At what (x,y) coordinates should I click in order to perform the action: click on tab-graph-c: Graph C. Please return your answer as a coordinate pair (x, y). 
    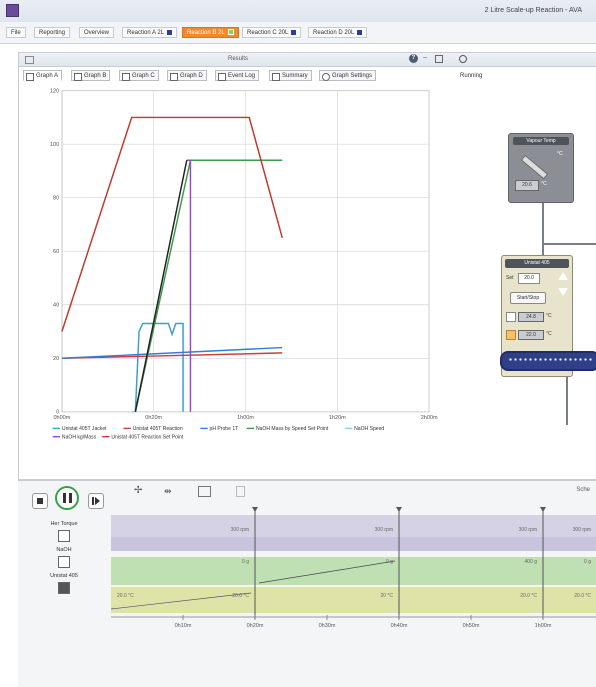
    Looking at the image, I should click on (139, 75).